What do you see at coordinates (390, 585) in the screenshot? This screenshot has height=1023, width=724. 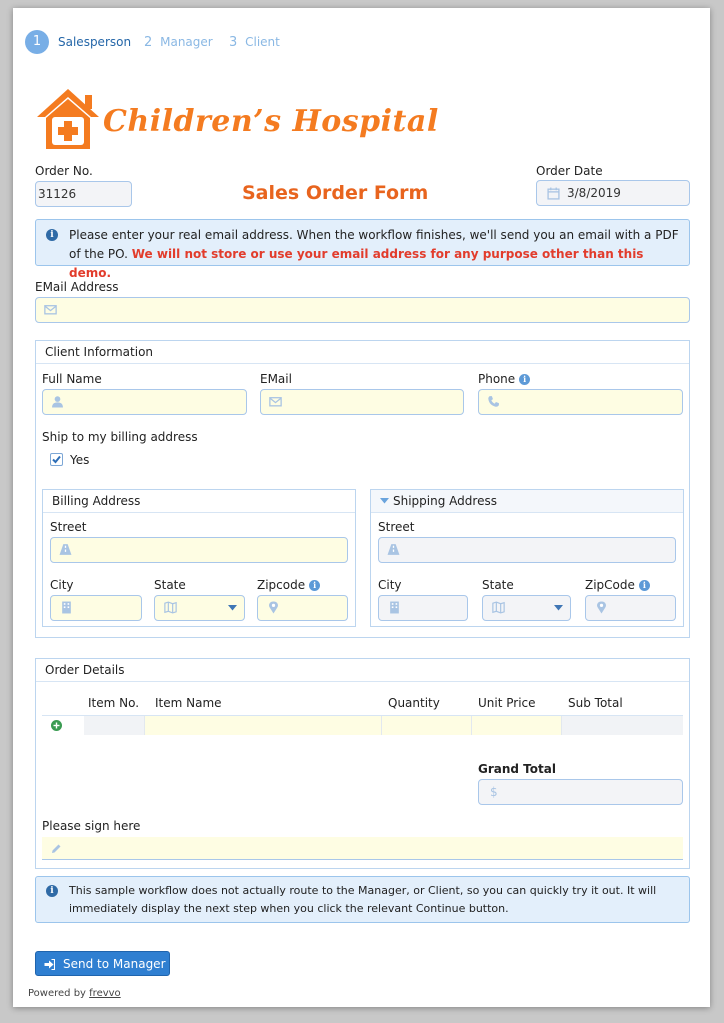 I see `shipping-city-label: City` at bounding box center [390, 585].